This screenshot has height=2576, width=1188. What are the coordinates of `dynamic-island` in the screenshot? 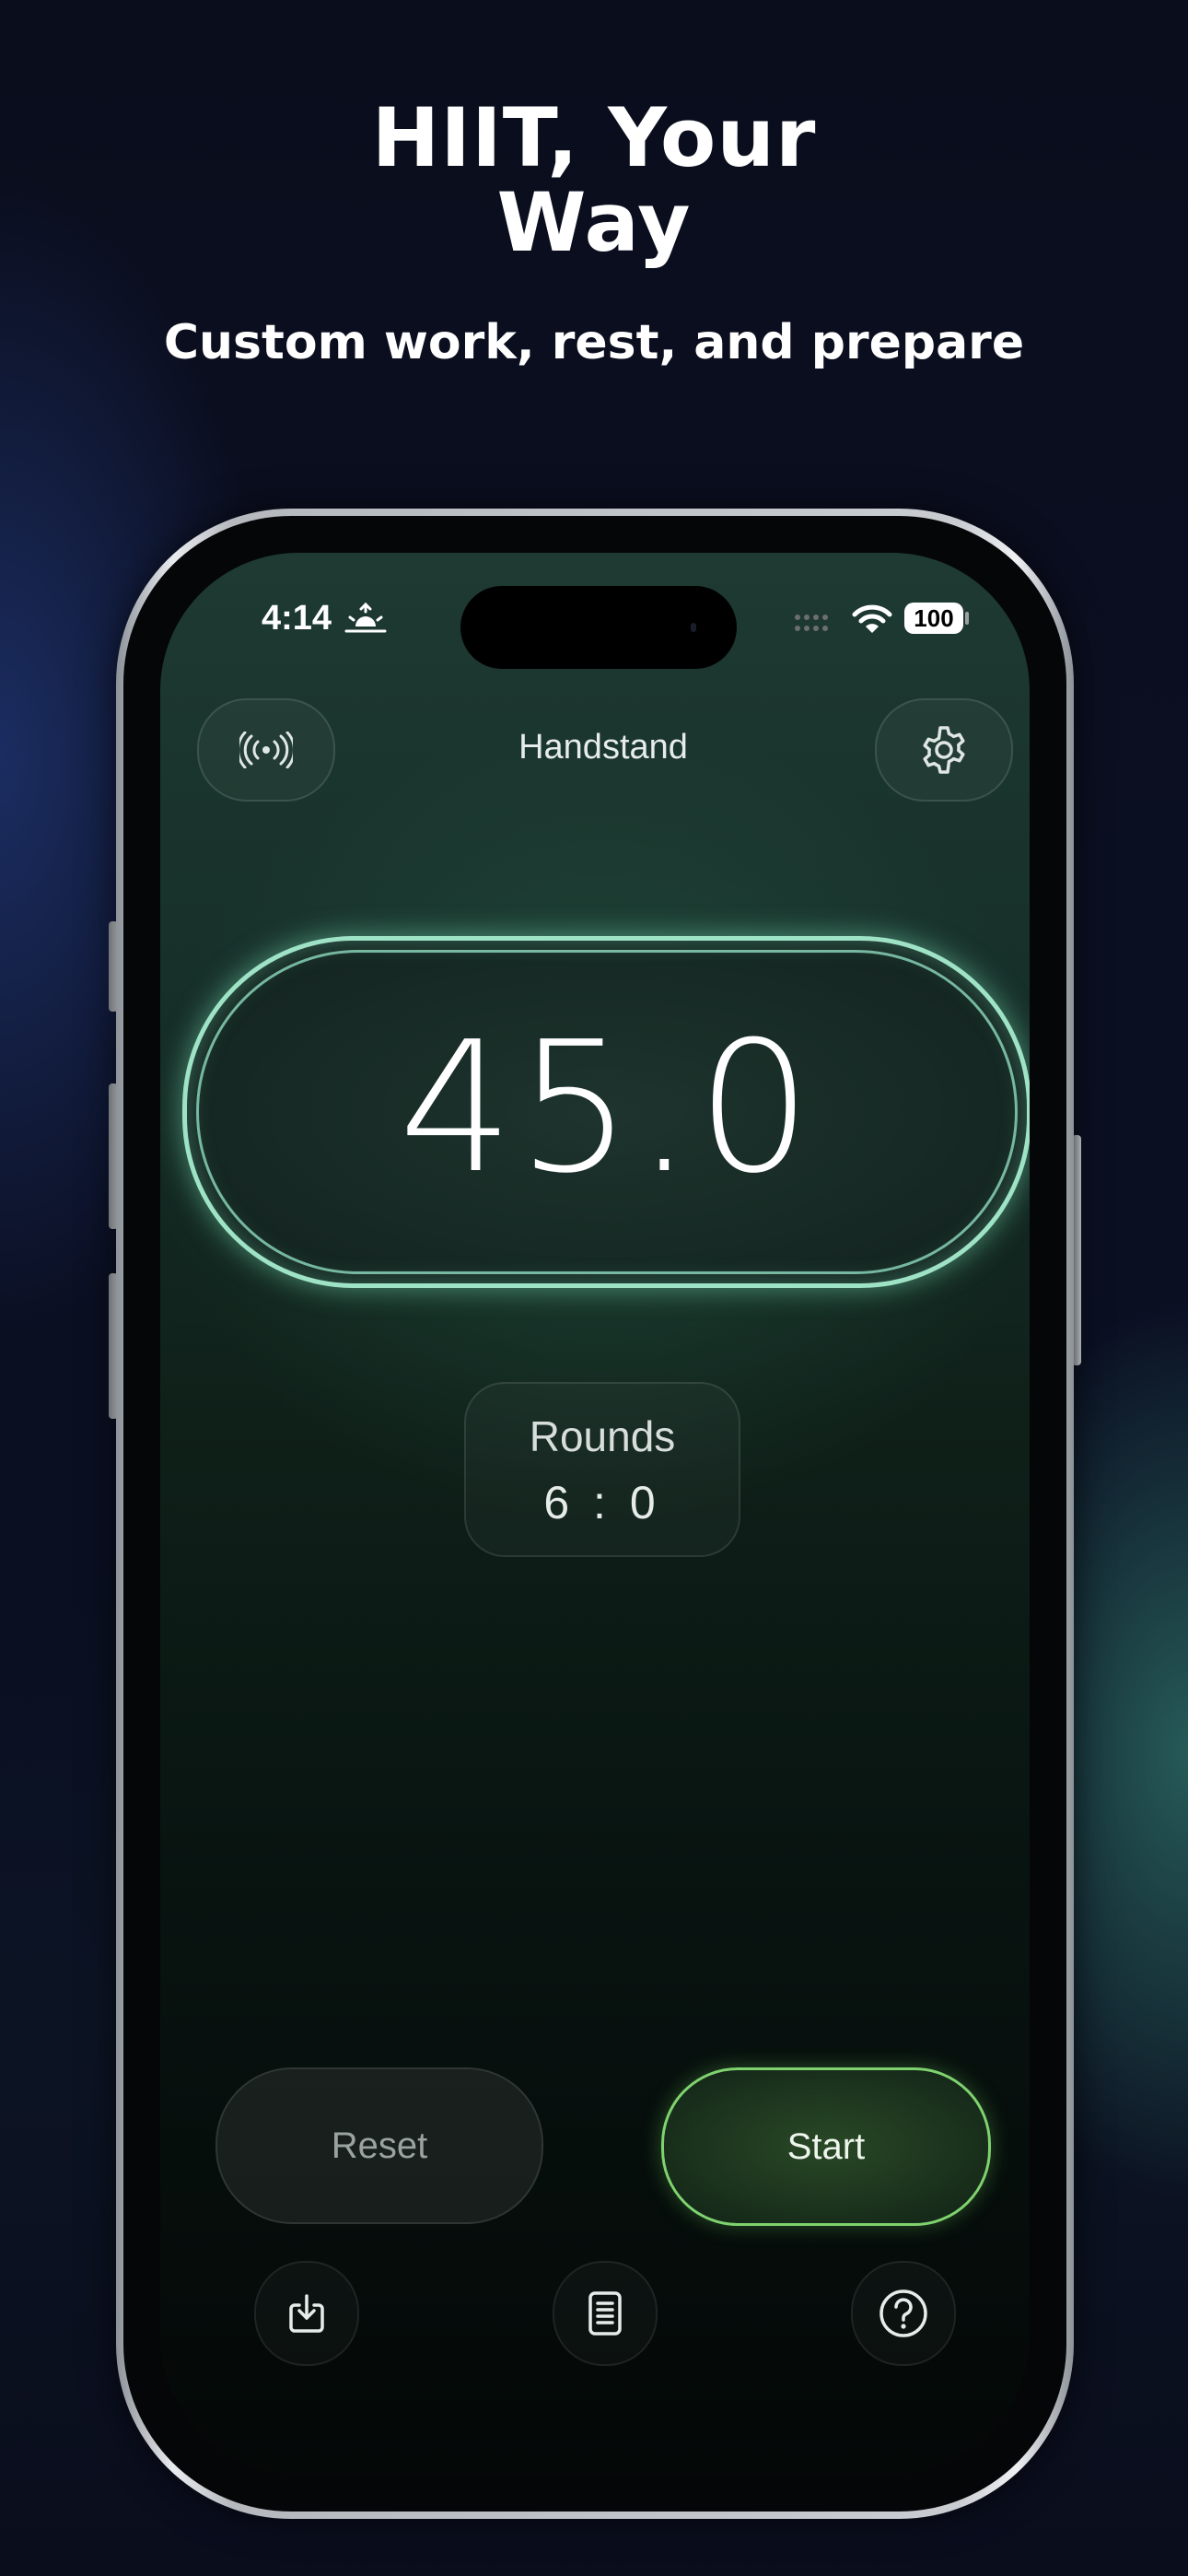 It's located at (598, 627).